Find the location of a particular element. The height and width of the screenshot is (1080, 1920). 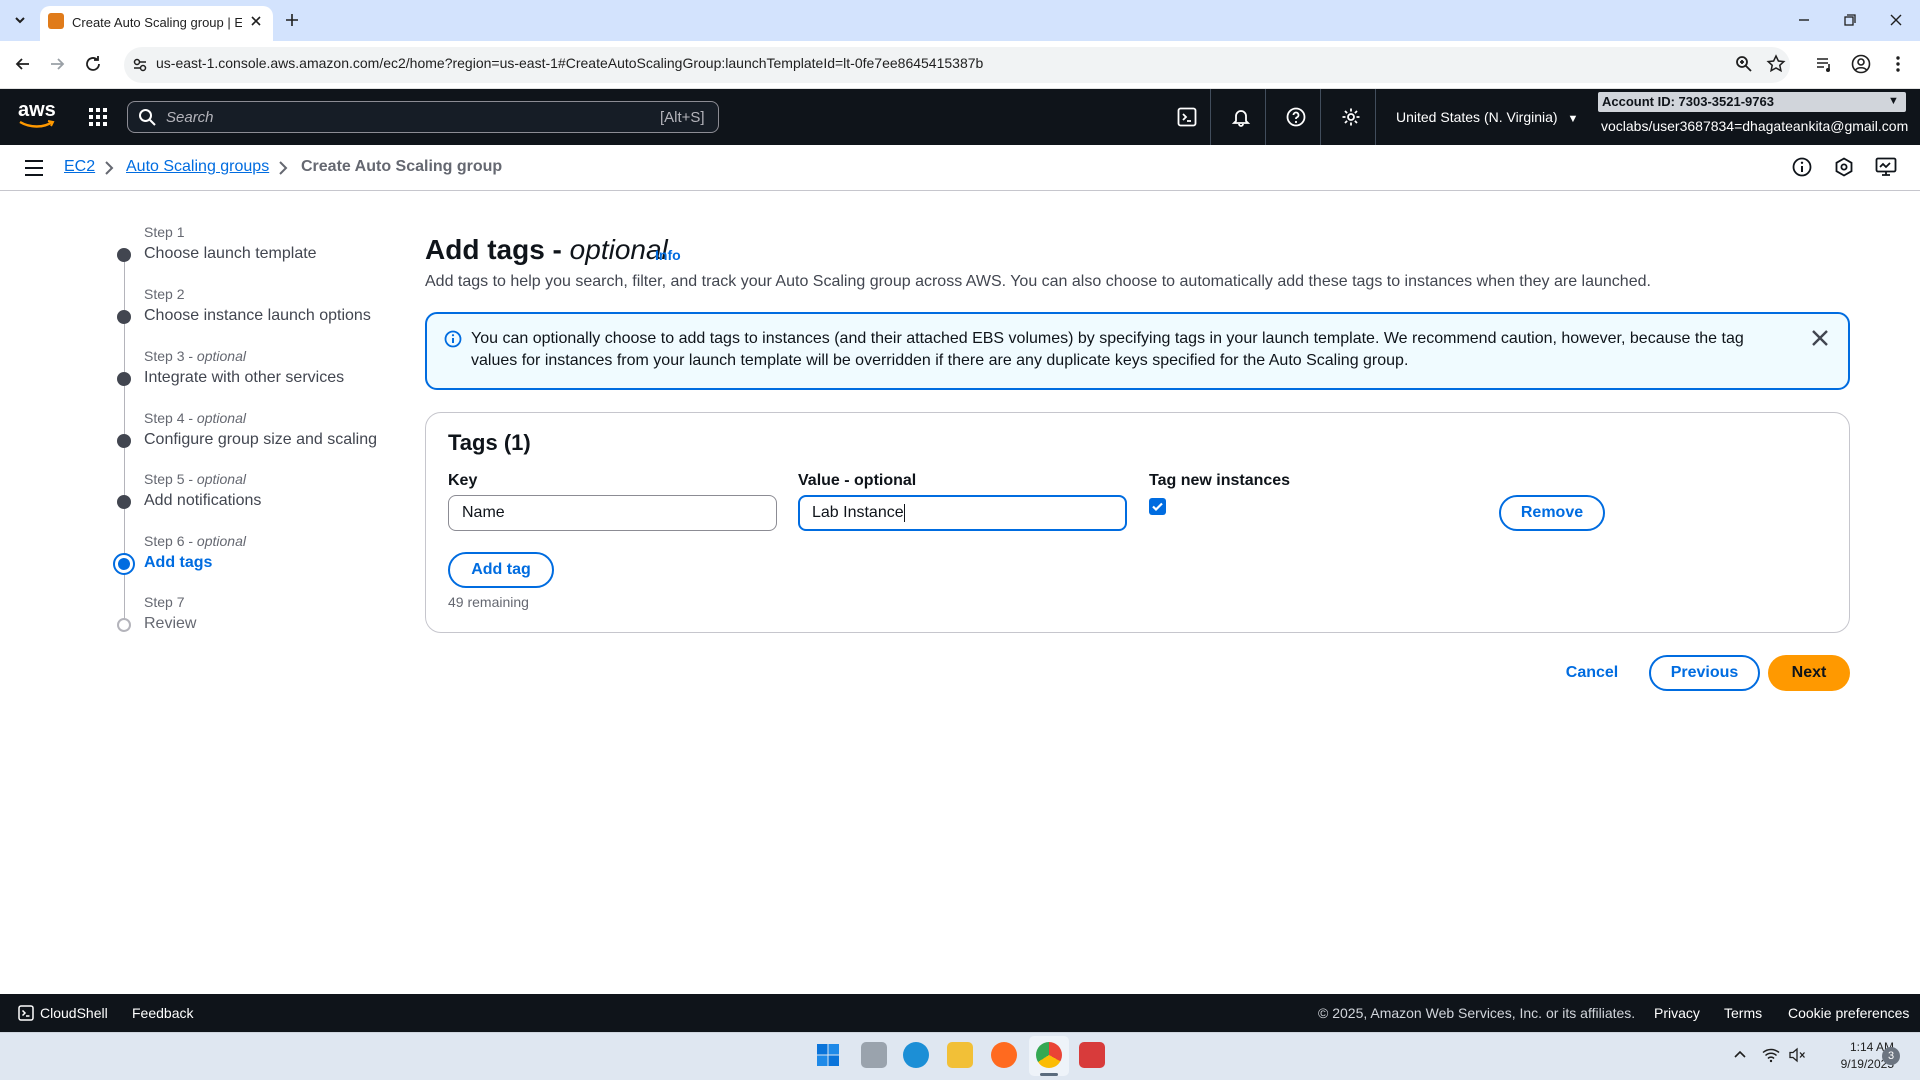

browser-menu-icon is located at coordinates (1898, 64).